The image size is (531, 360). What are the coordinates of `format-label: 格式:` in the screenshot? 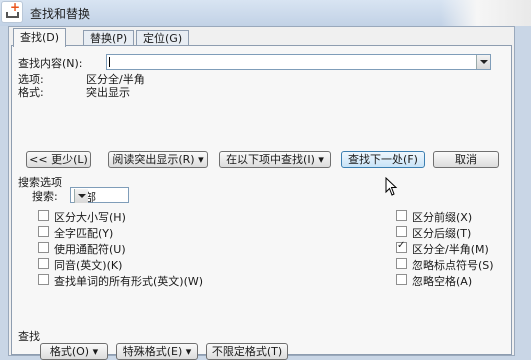 It's located at (31, 92).